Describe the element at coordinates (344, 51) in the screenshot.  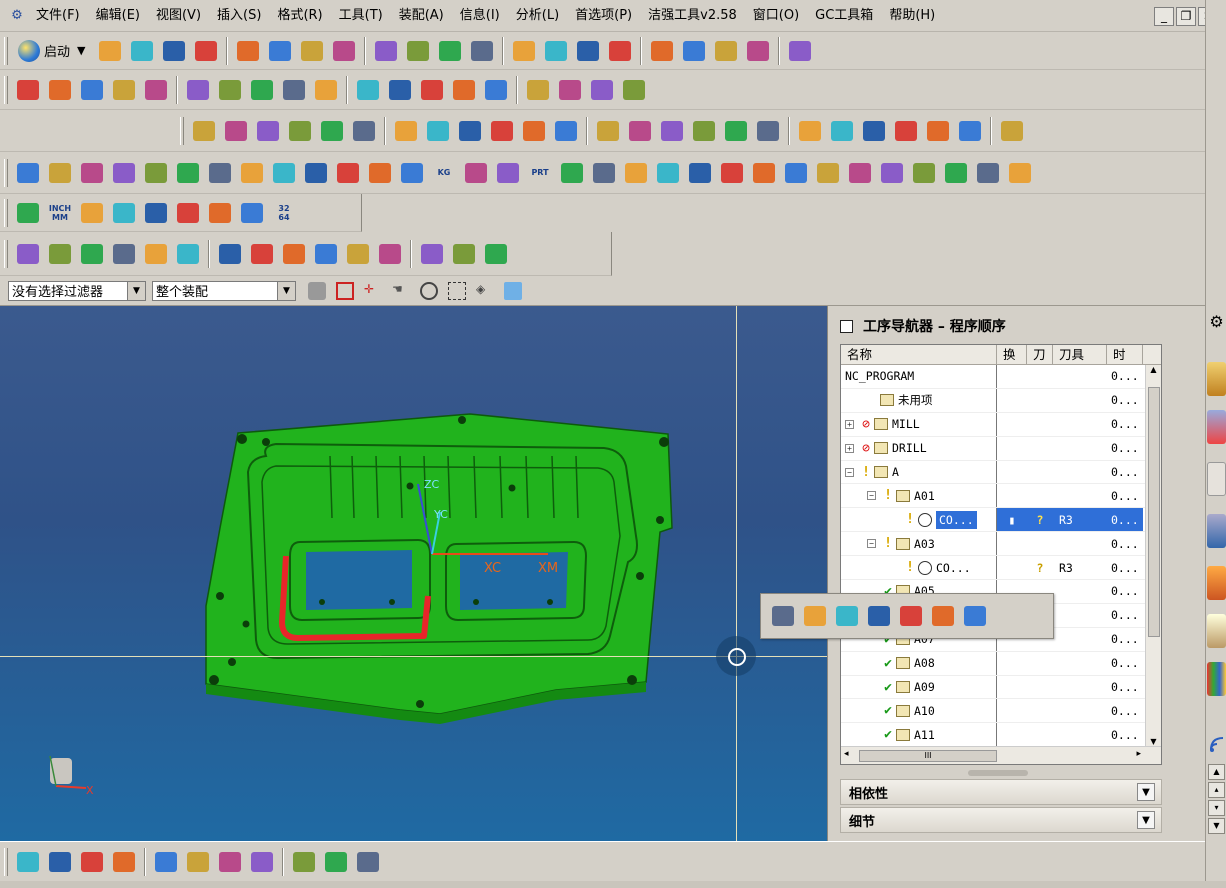
I see `delete-button` at that location.